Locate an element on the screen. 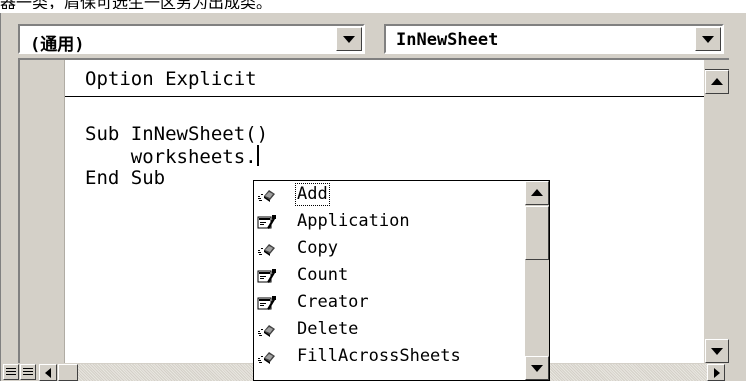 This screenshot has height=381, width=747. procedure-combo: InNewSheet is located at coordinates (554, 39).